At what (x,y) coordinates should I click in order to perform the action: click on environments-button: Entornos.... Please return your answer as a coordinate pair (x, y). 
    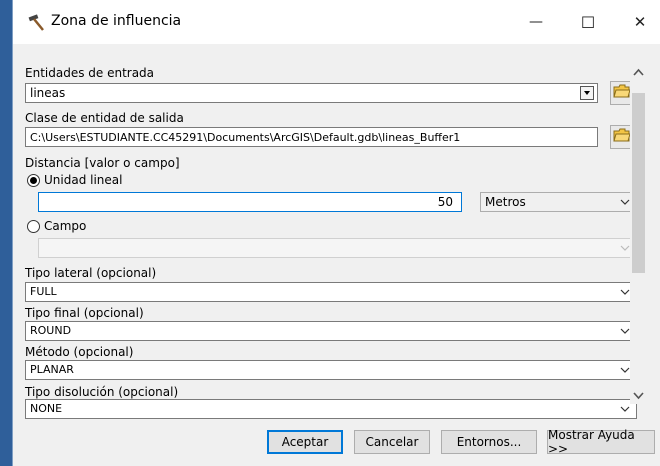
    Looking at the image, I should click on (489, 442).